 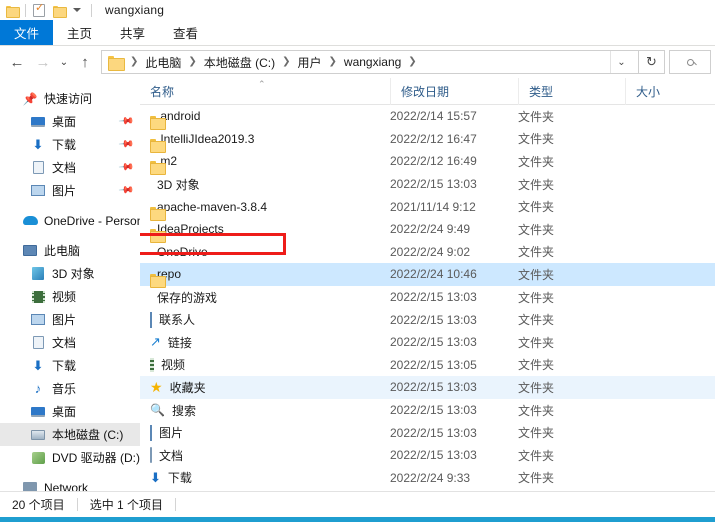 I want to click on sidebar-item-pictures-pc: 图片, so click(x=70, y=319).